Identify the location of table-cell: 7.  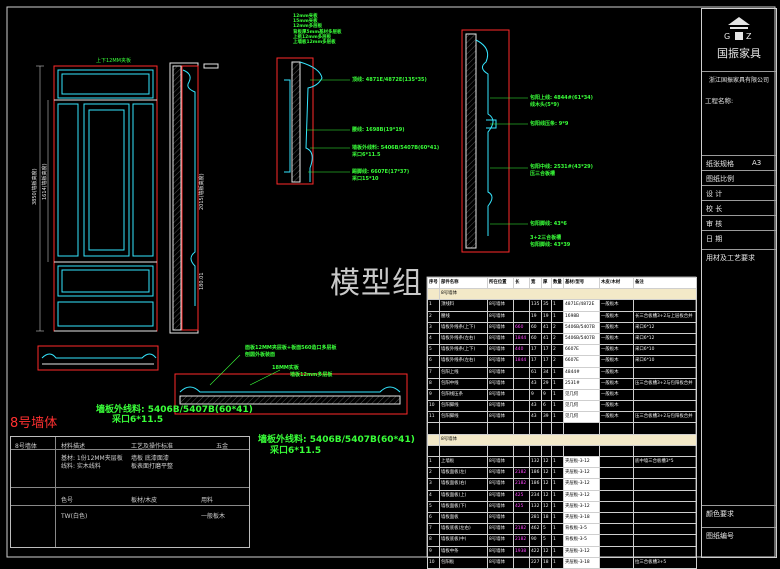
(433, 529).